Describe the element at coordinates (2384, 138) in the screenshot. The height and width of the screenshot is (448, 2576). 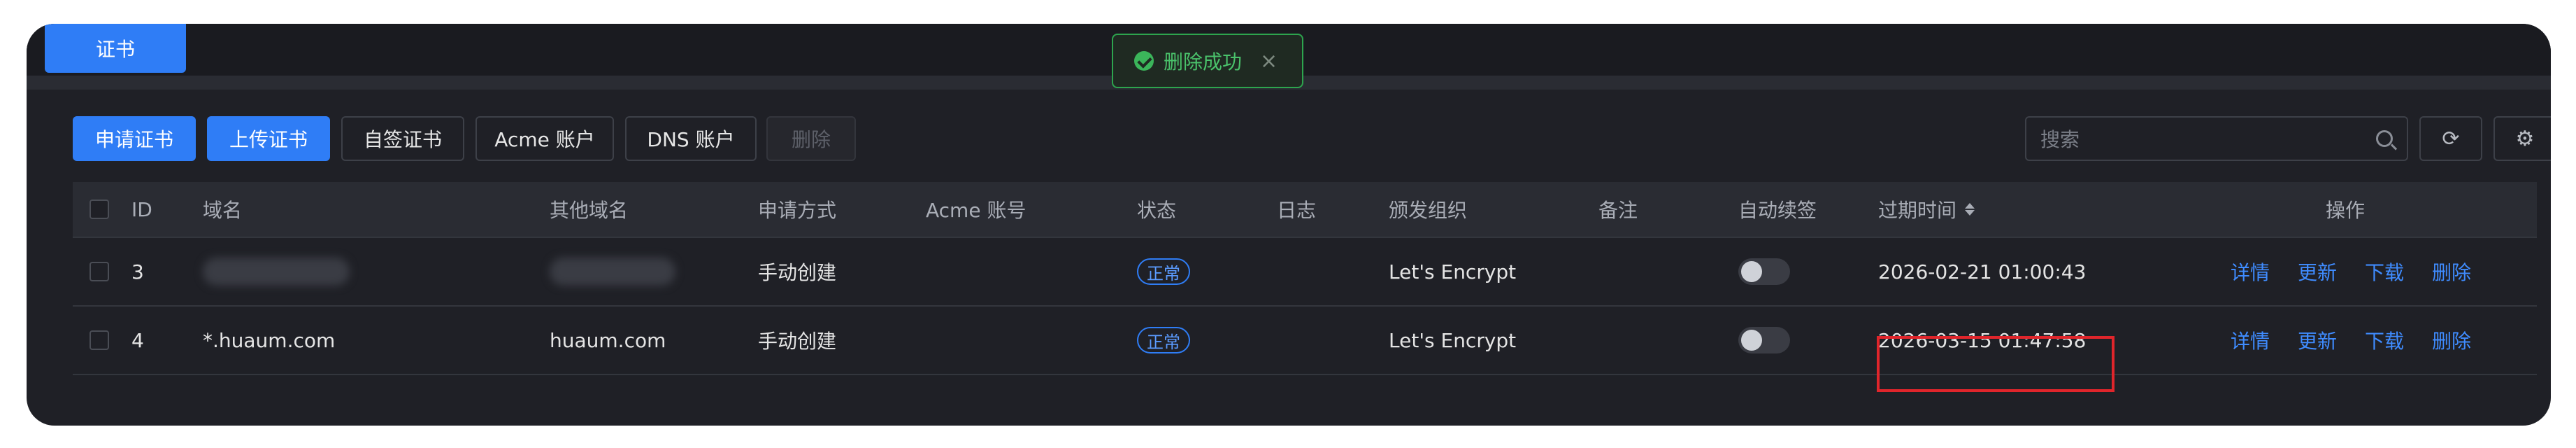
I see `search-icon` at that location.